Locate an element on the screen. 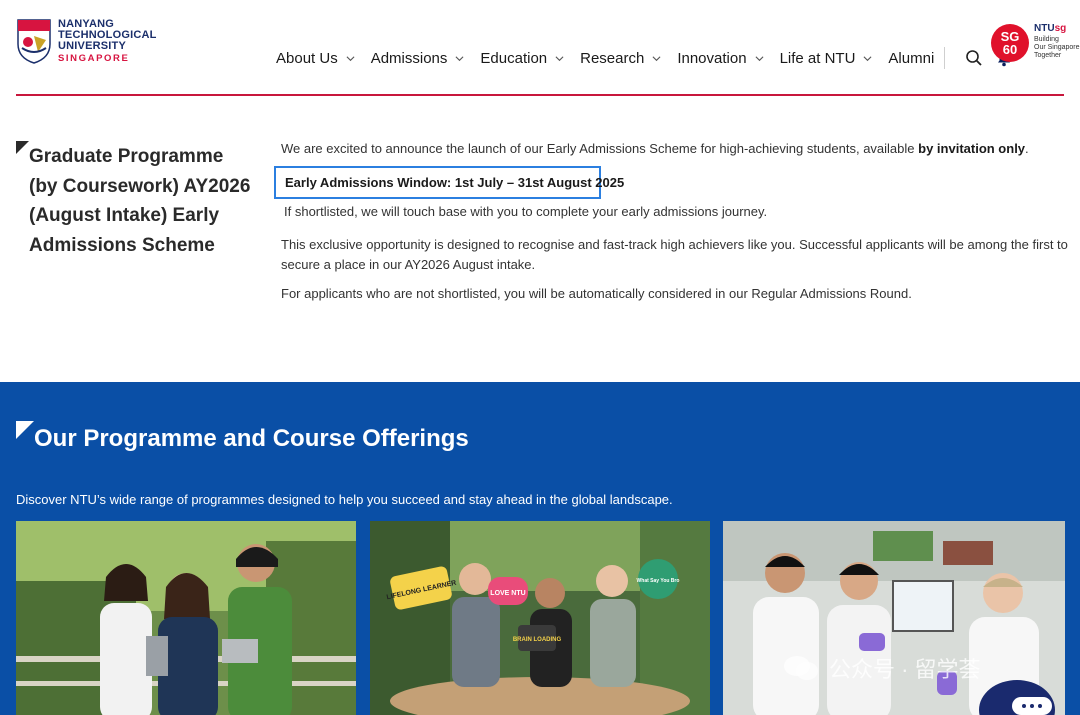 The width and height of the screenshot is (1080, 715). logo-line: UNIVERSITY is located at coordinates (92, 46).